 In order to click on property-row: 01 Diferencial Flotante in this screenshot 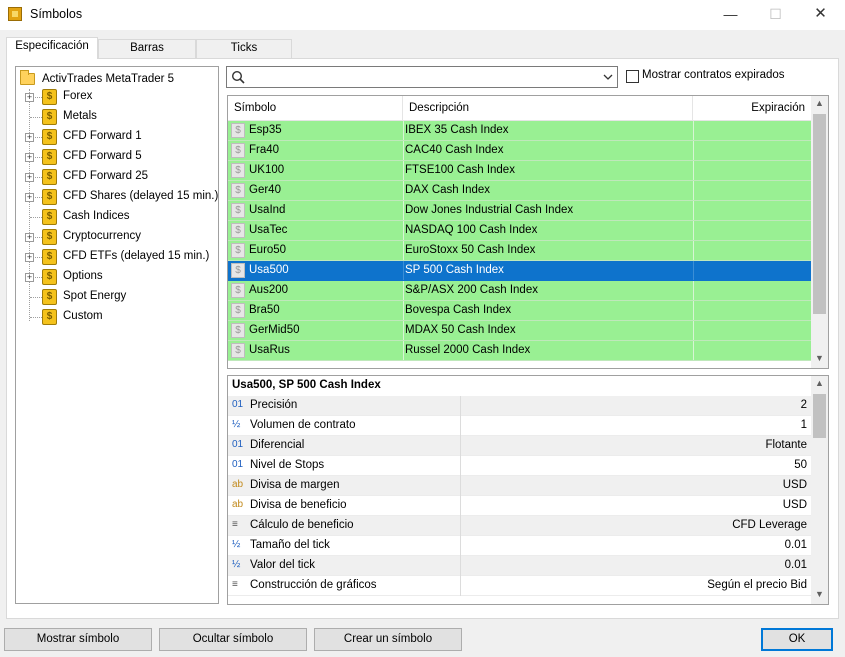, I will do `click(519, 446)`.